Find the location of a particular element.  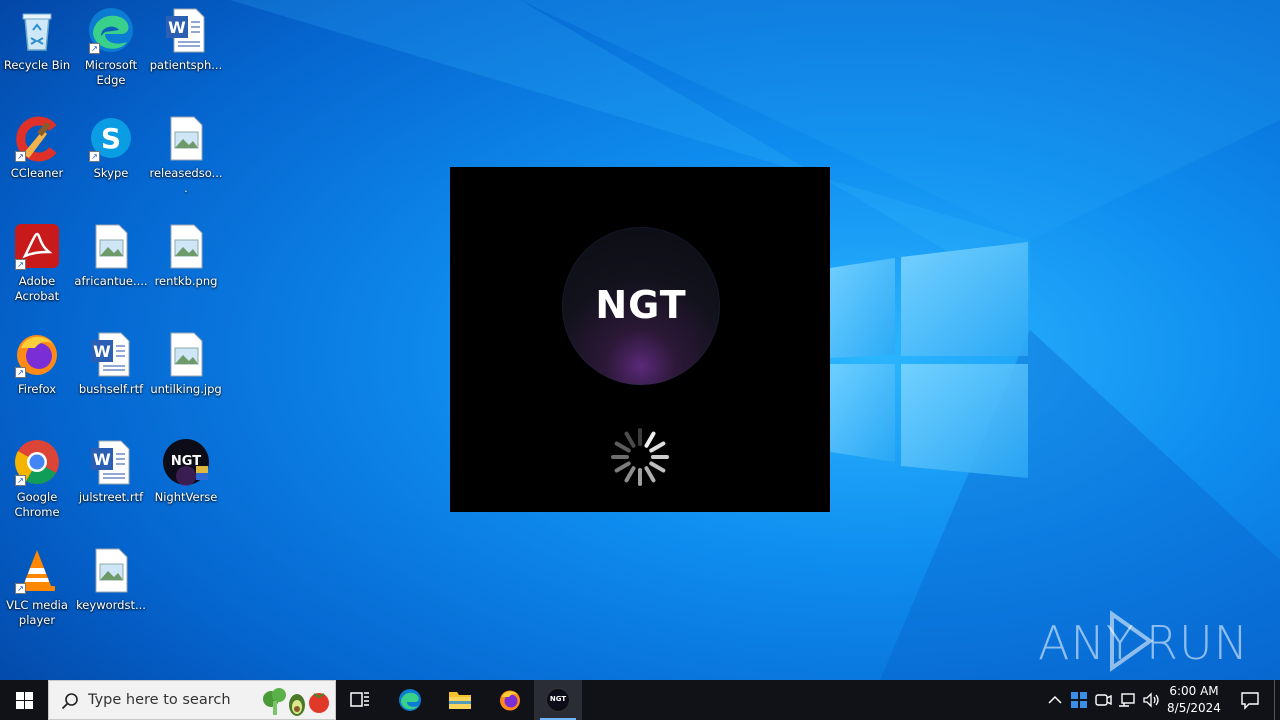

loading-spinner-icon is located at coordinates (640, 457).